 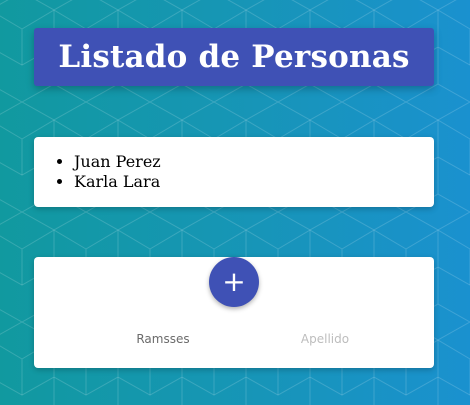 What do you see at coordinates (325, 339) in the screenshot?
I see `apellido-input` at bounding box center [325, 339].